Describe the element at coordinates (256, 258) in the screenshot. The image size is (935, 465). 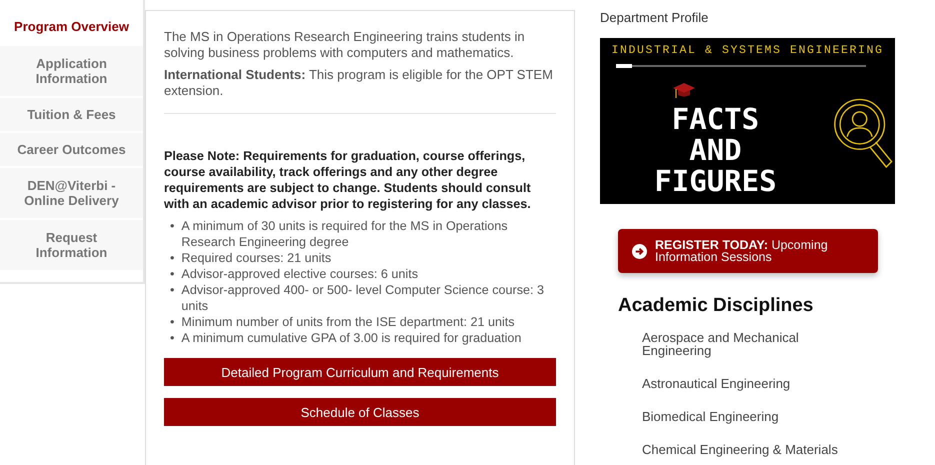
I see `list-item: Required courses: 21 units` at that location.